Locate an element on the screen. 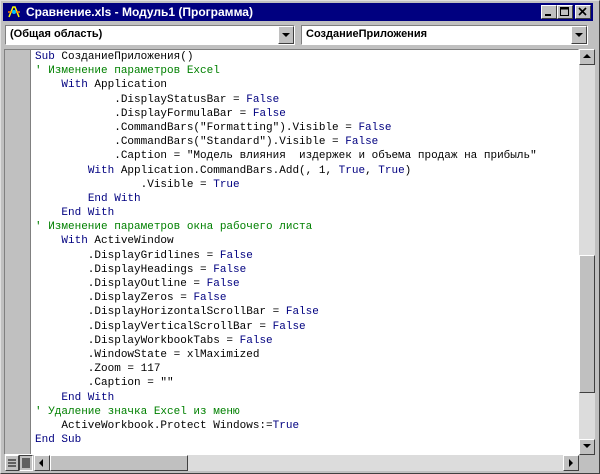 The width and height of the screenshot is (600, 474). maximize-button is located at coordinates (565, 12).